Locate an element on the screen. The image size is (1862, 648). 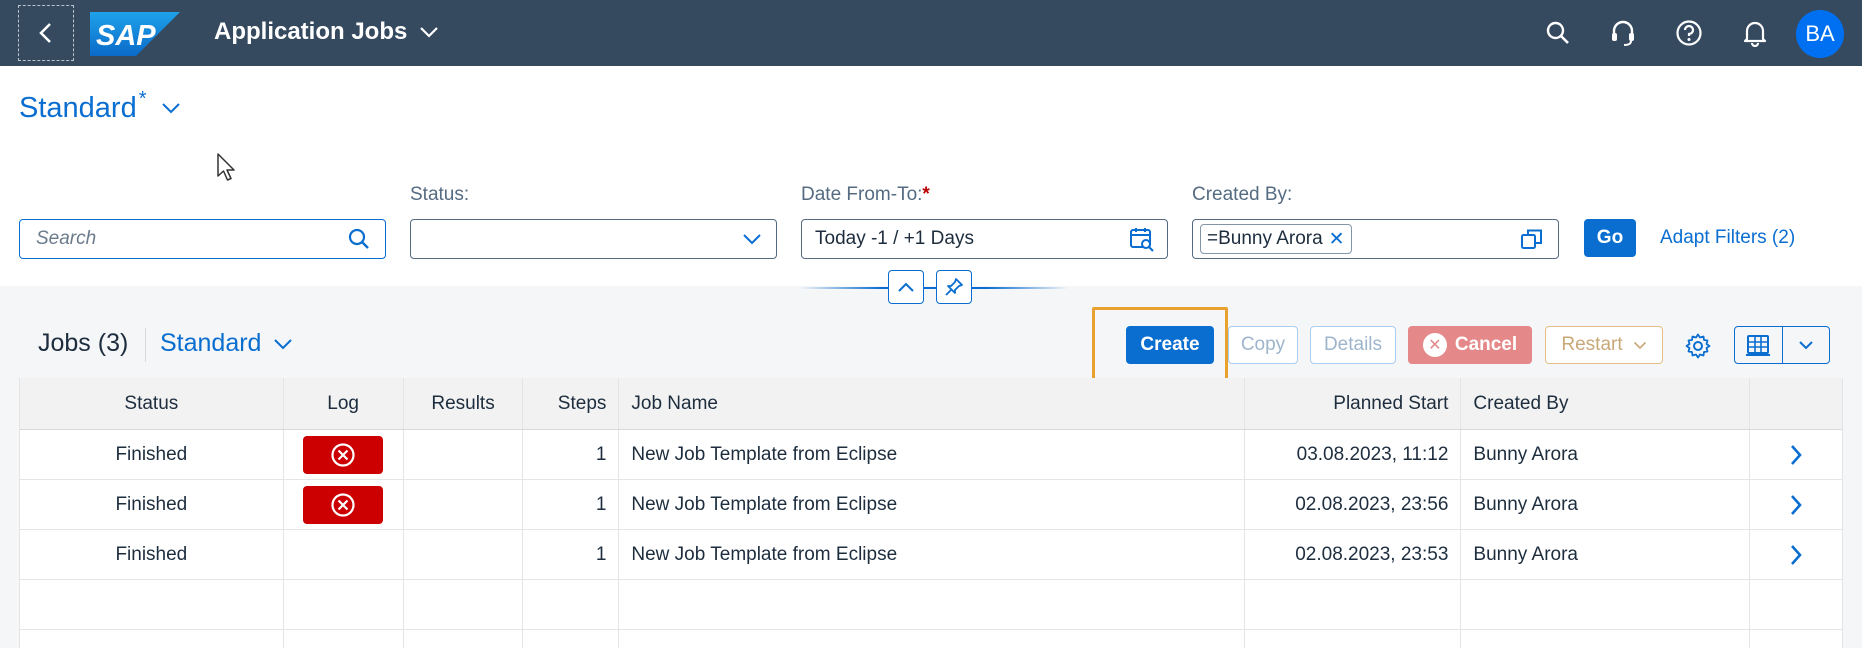
toolbar-separator is located at coordinates (145, 345).